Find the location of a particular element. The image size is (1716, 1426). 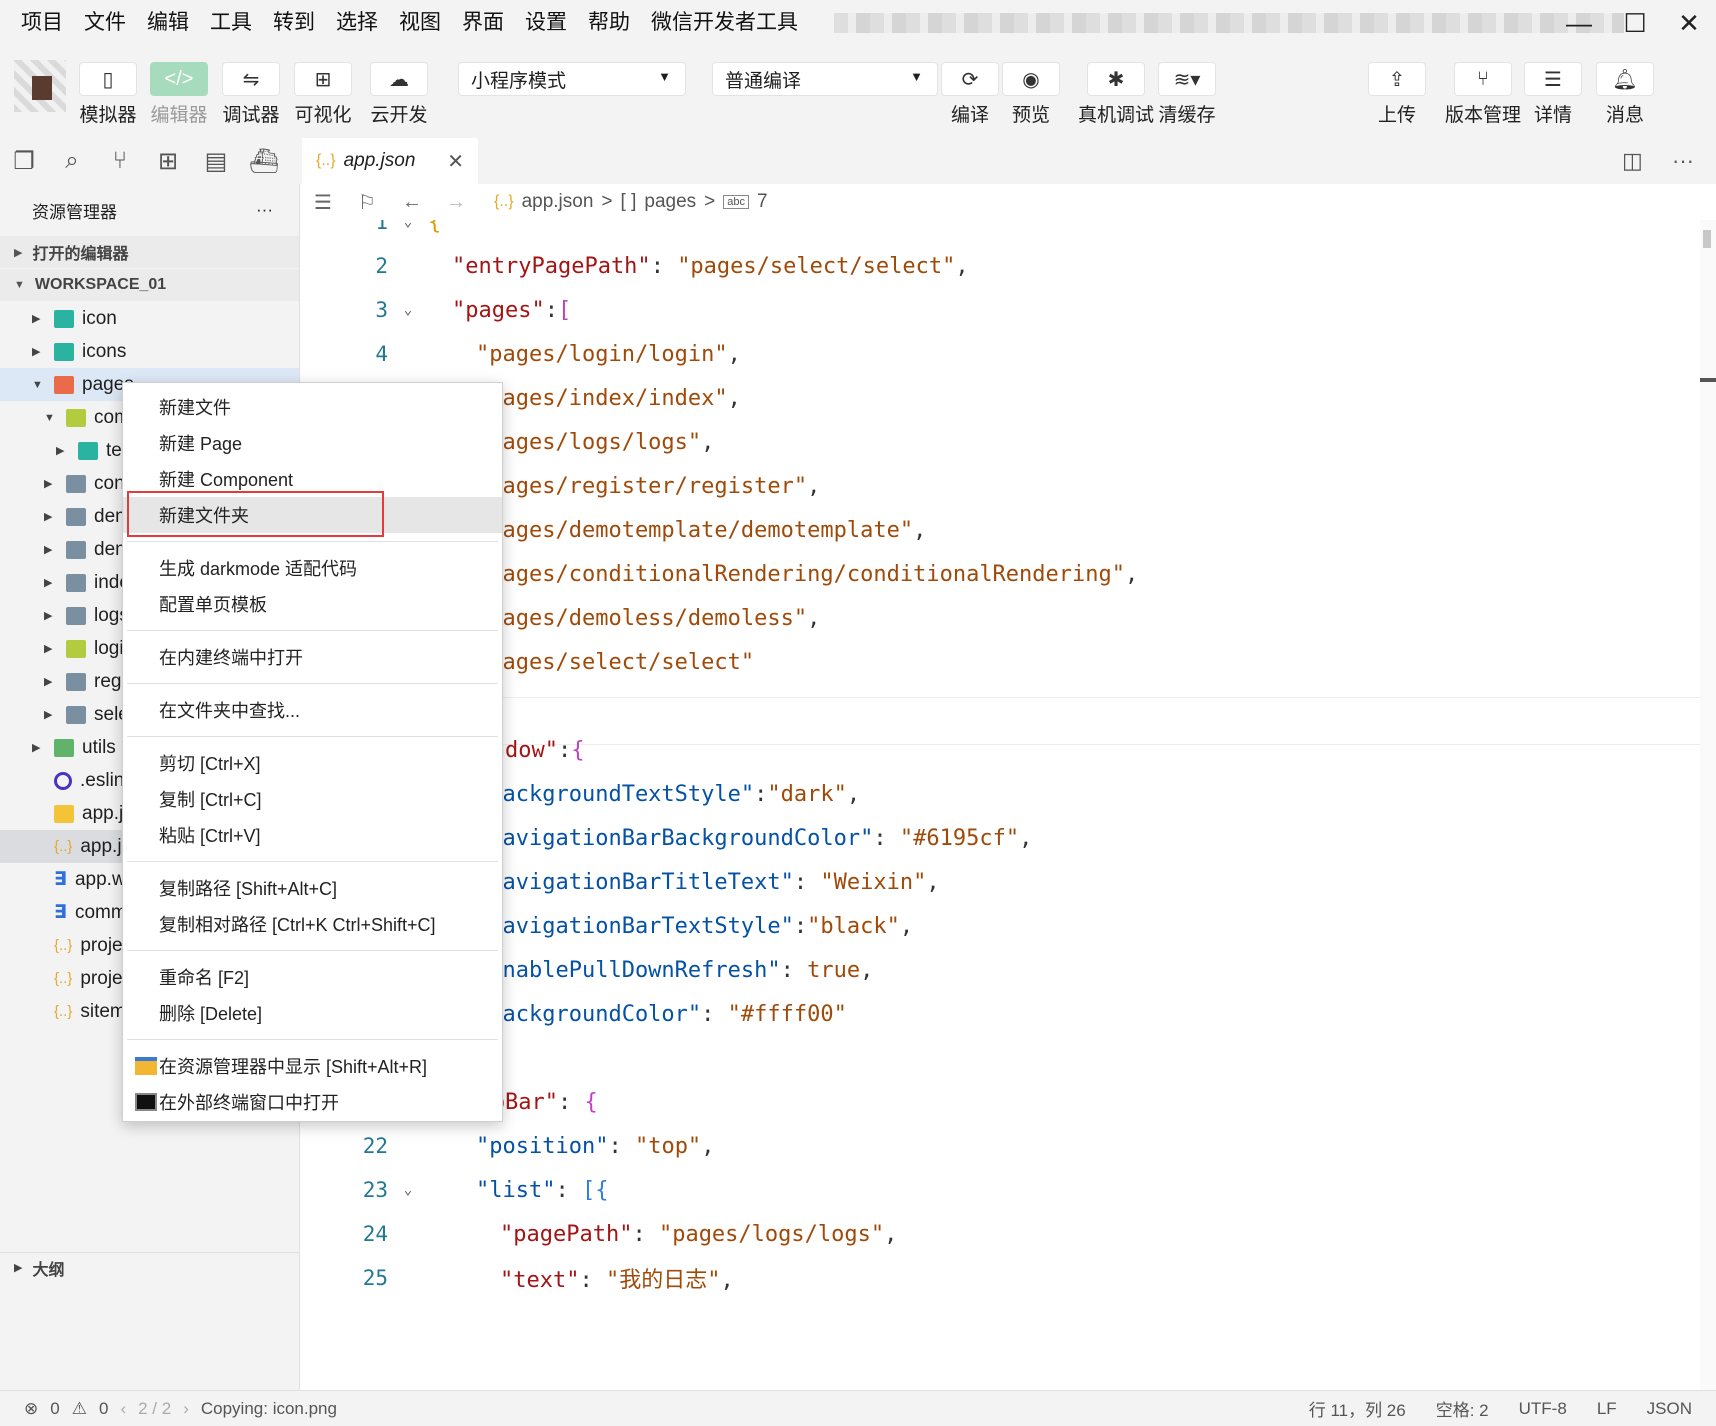

open-editors-section: ▶ 打开的编辑器 is located at coordinates (149, 252).